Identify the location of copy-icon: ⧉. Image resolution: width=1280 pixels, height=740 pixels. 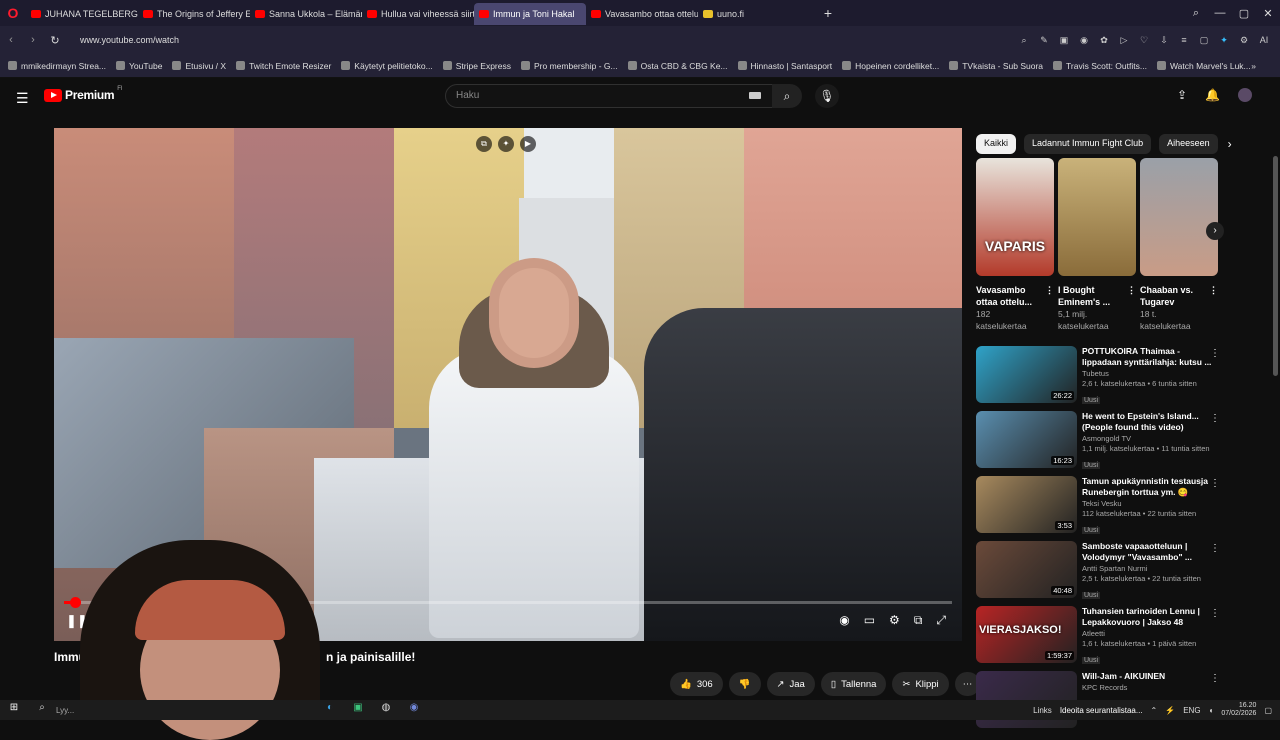
(484, 144).